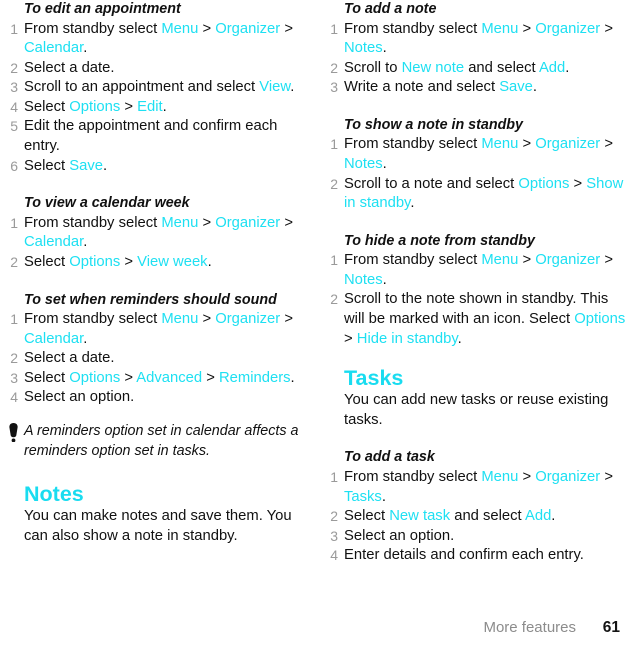  I want to click on step-text: Select an option., so click(165, 398).